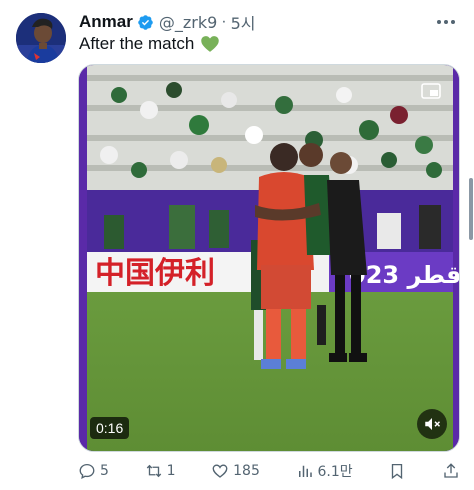 The image size is (474, 490). I want to click on bookmark-icon, so click(397, 471).